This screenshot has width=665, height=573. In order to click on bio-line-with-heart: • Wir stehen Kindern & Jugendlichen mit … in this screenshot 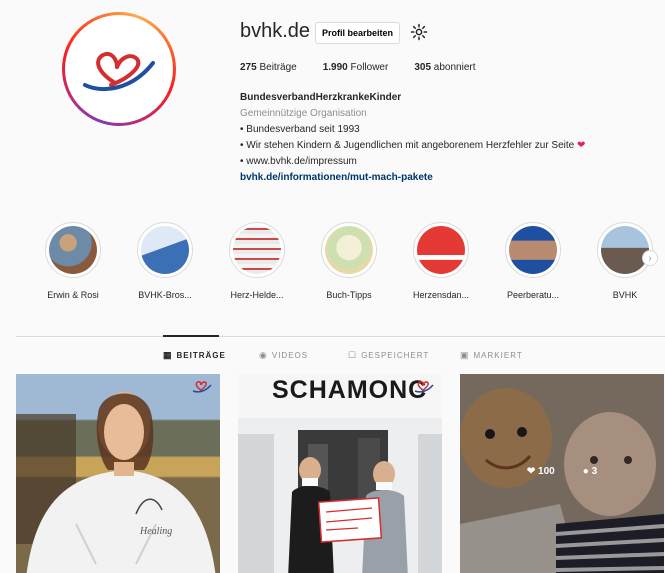, I will do `click(413, 145)`.